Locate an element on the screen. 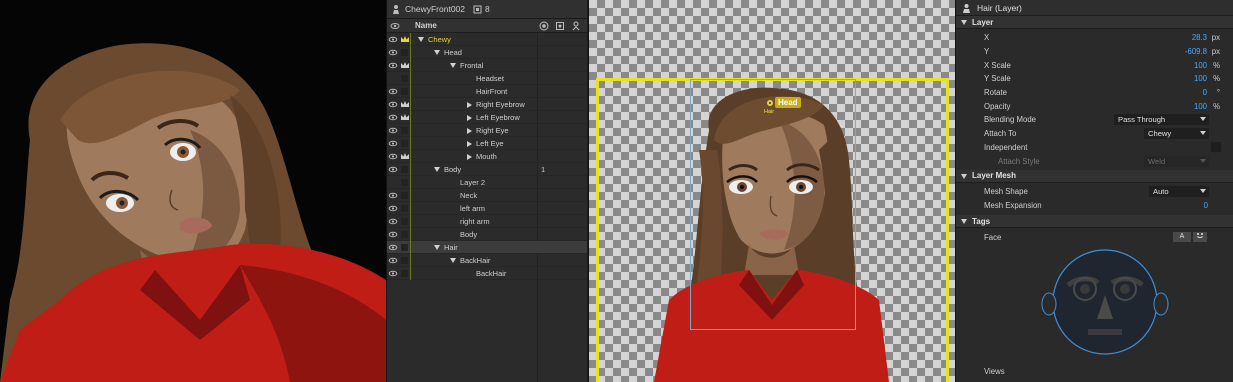 The image size is (1233, 382). attach-to-dropdown: Chewy is located at coordinates (1176, 134).